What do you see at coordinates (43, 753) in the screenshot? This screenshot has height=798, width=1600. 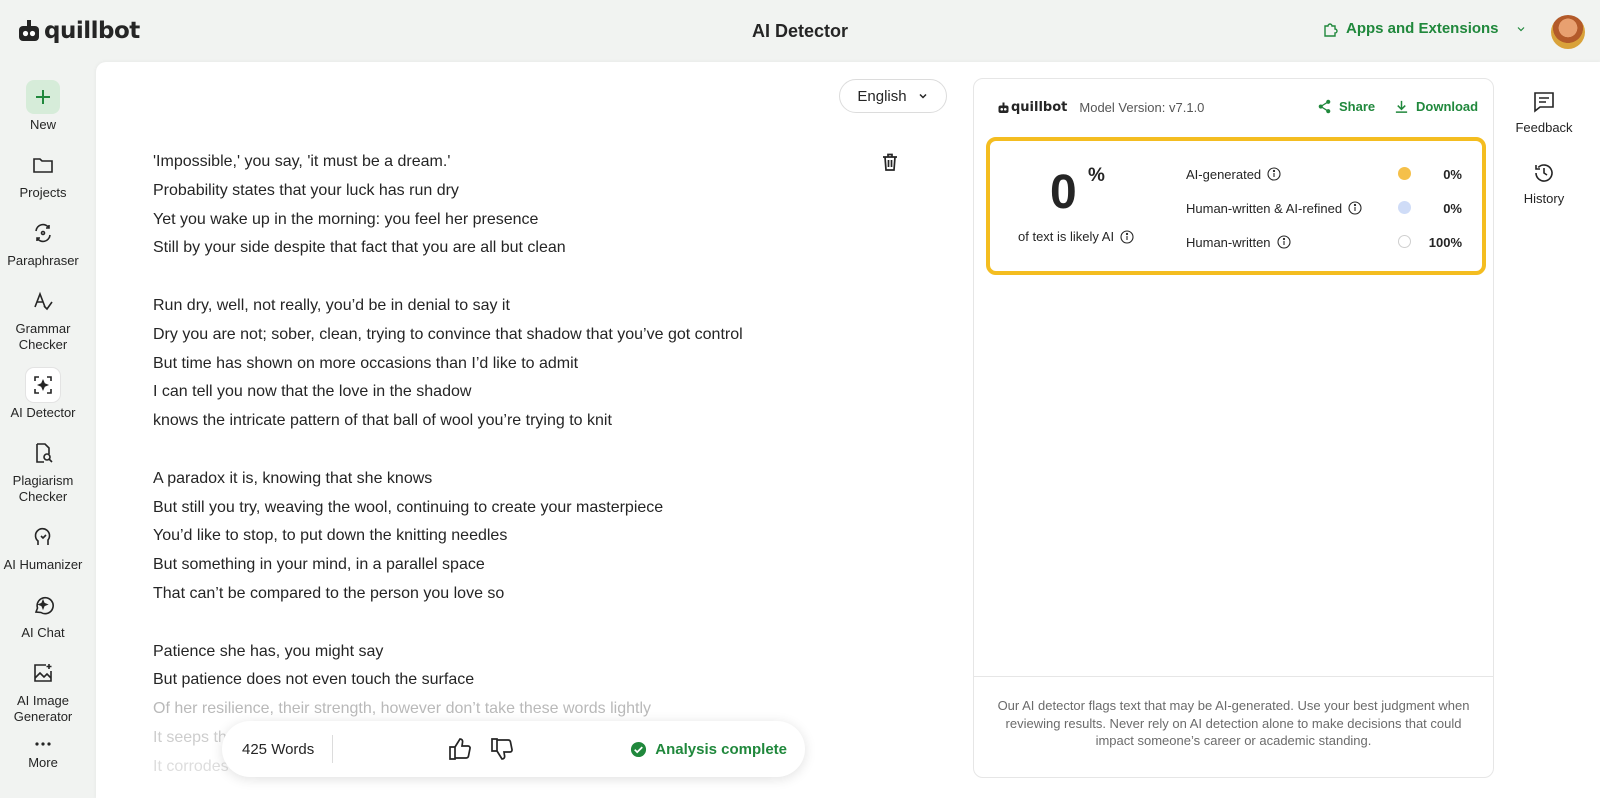 I see `sidebar-item-more: More` at bounding box center [43, 753].